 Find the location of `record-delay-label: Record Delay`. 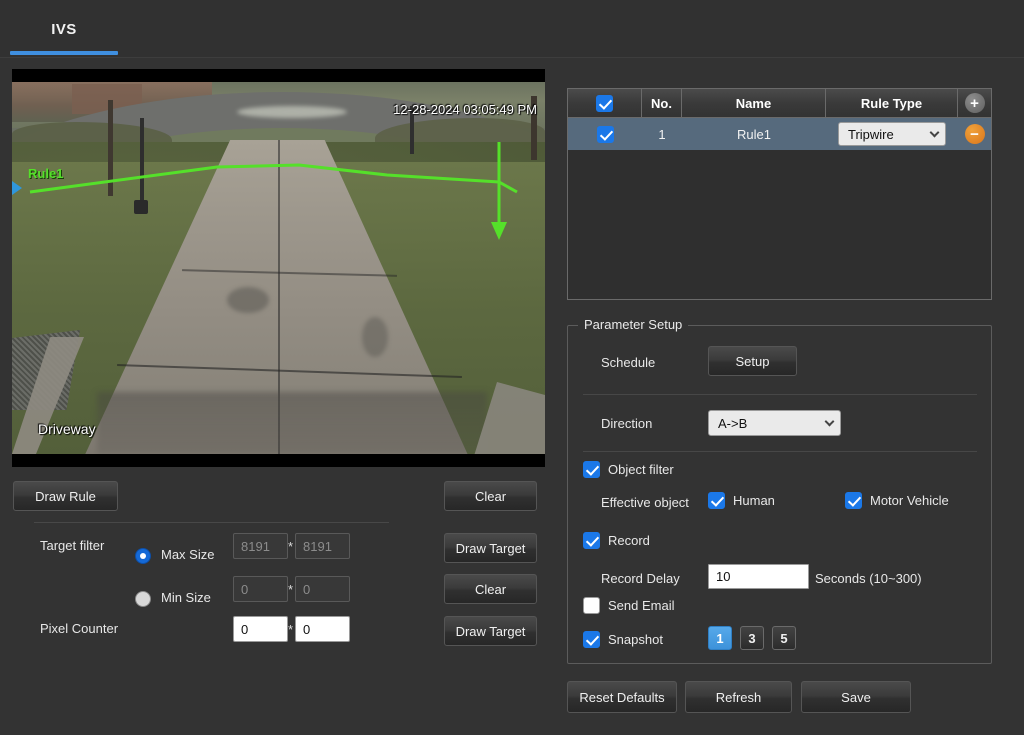

record-delay-label: Record Delay is located at coordinates (640, 578).